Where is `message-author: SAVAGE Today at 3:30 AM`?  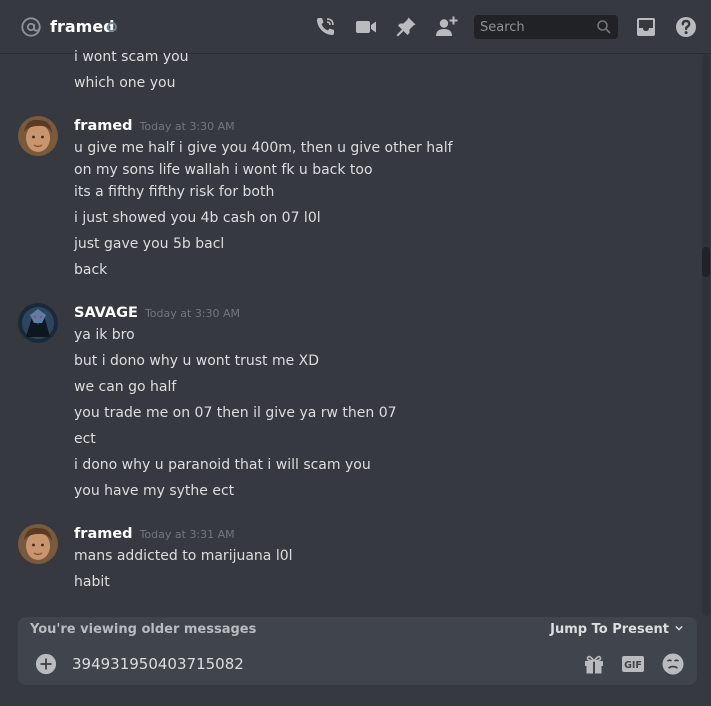
message-author: SAVAGE Today at 3:30 AM is located at coordinates (157, 313).